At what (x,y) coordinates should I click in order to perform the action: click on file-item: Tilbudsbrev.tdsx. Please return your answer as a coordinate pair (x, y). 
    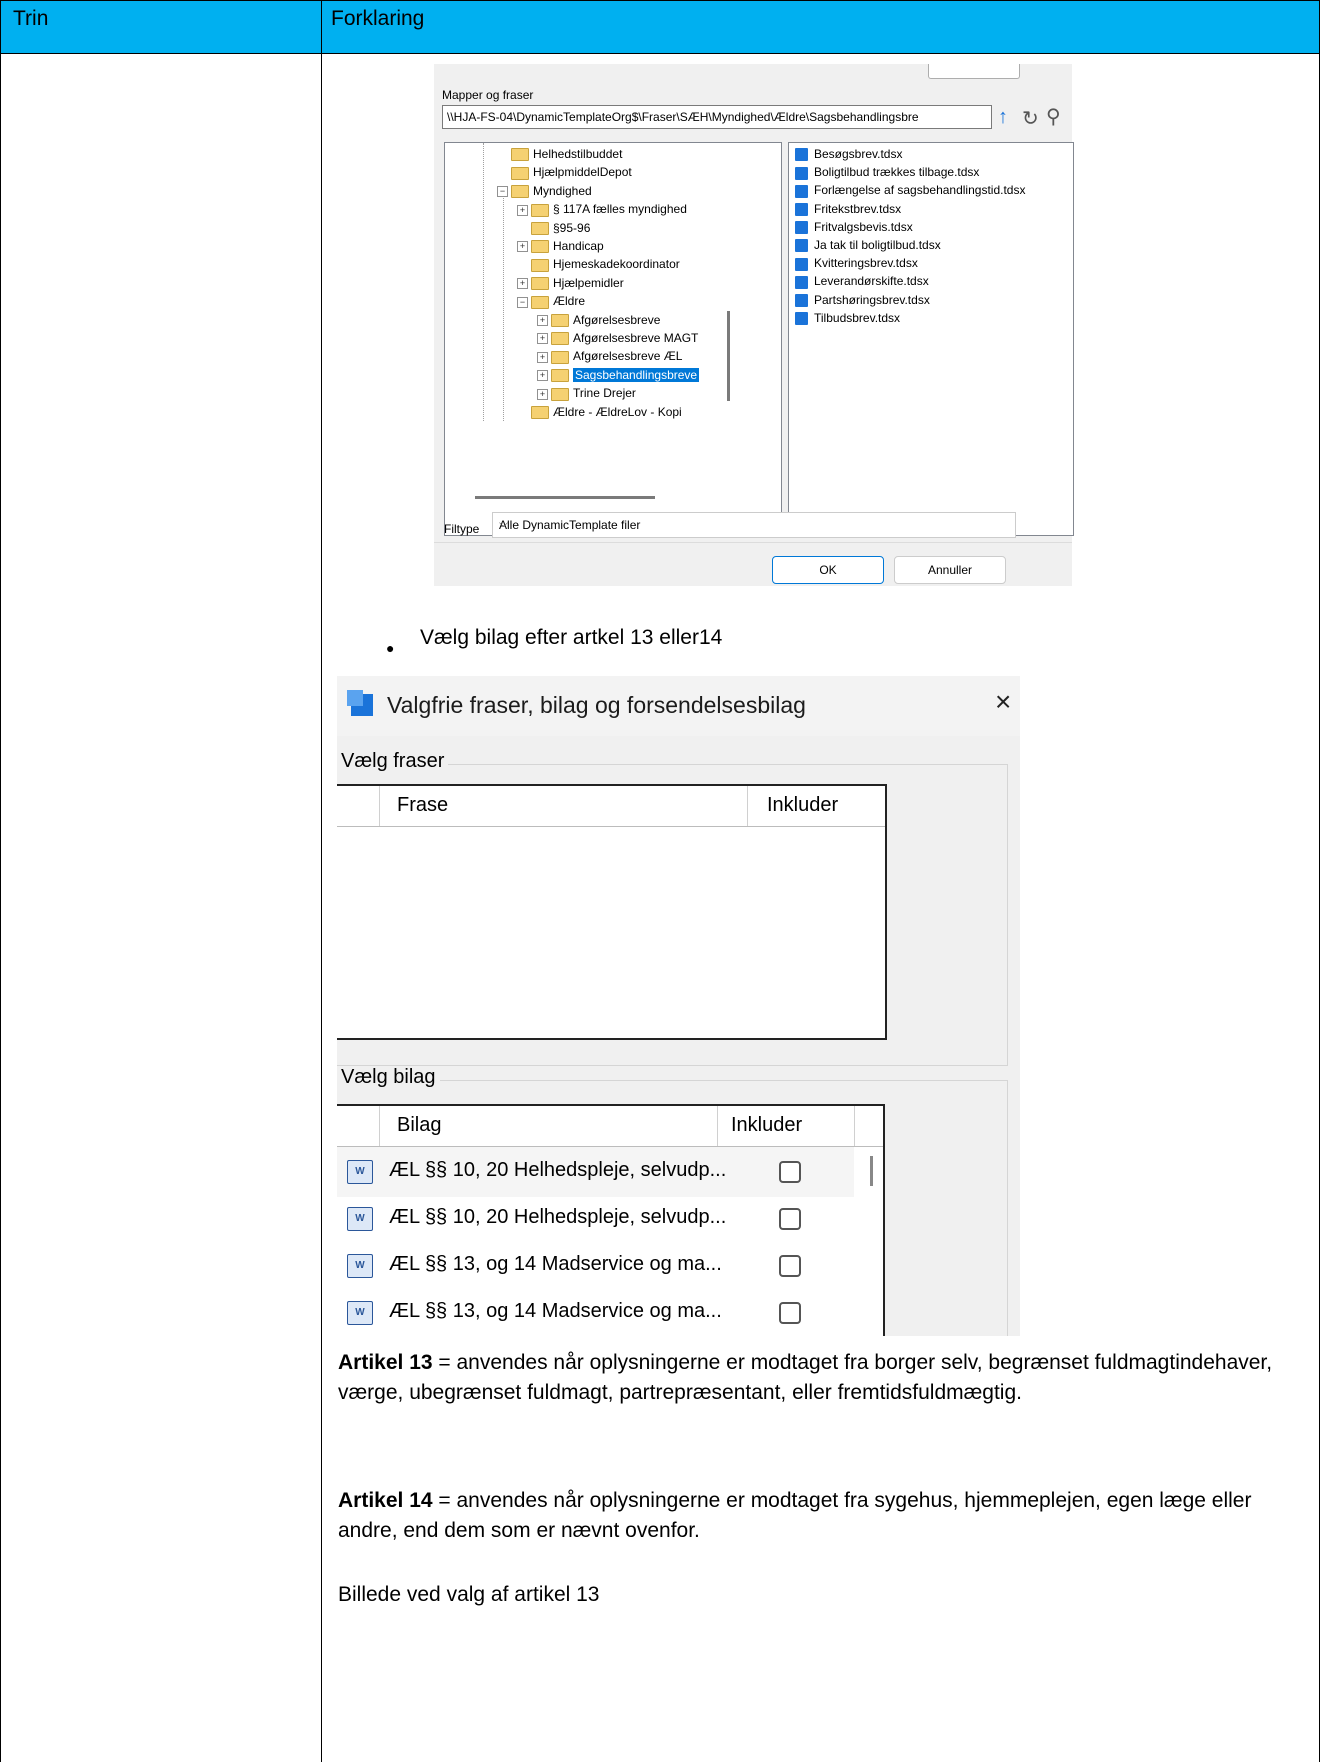
    Looking at the image, I should click on (847, 320).